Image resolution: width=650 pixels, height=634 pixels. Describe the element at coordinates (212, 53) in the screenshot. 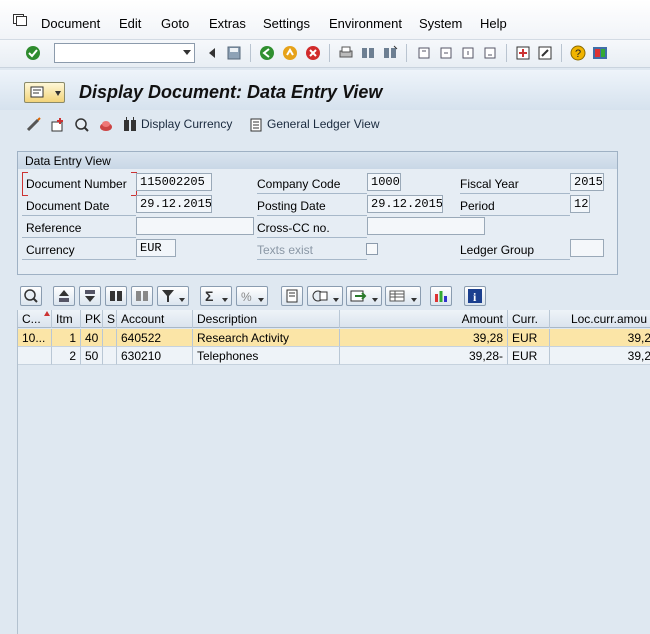

I see `collapse-left-icon` at that location.